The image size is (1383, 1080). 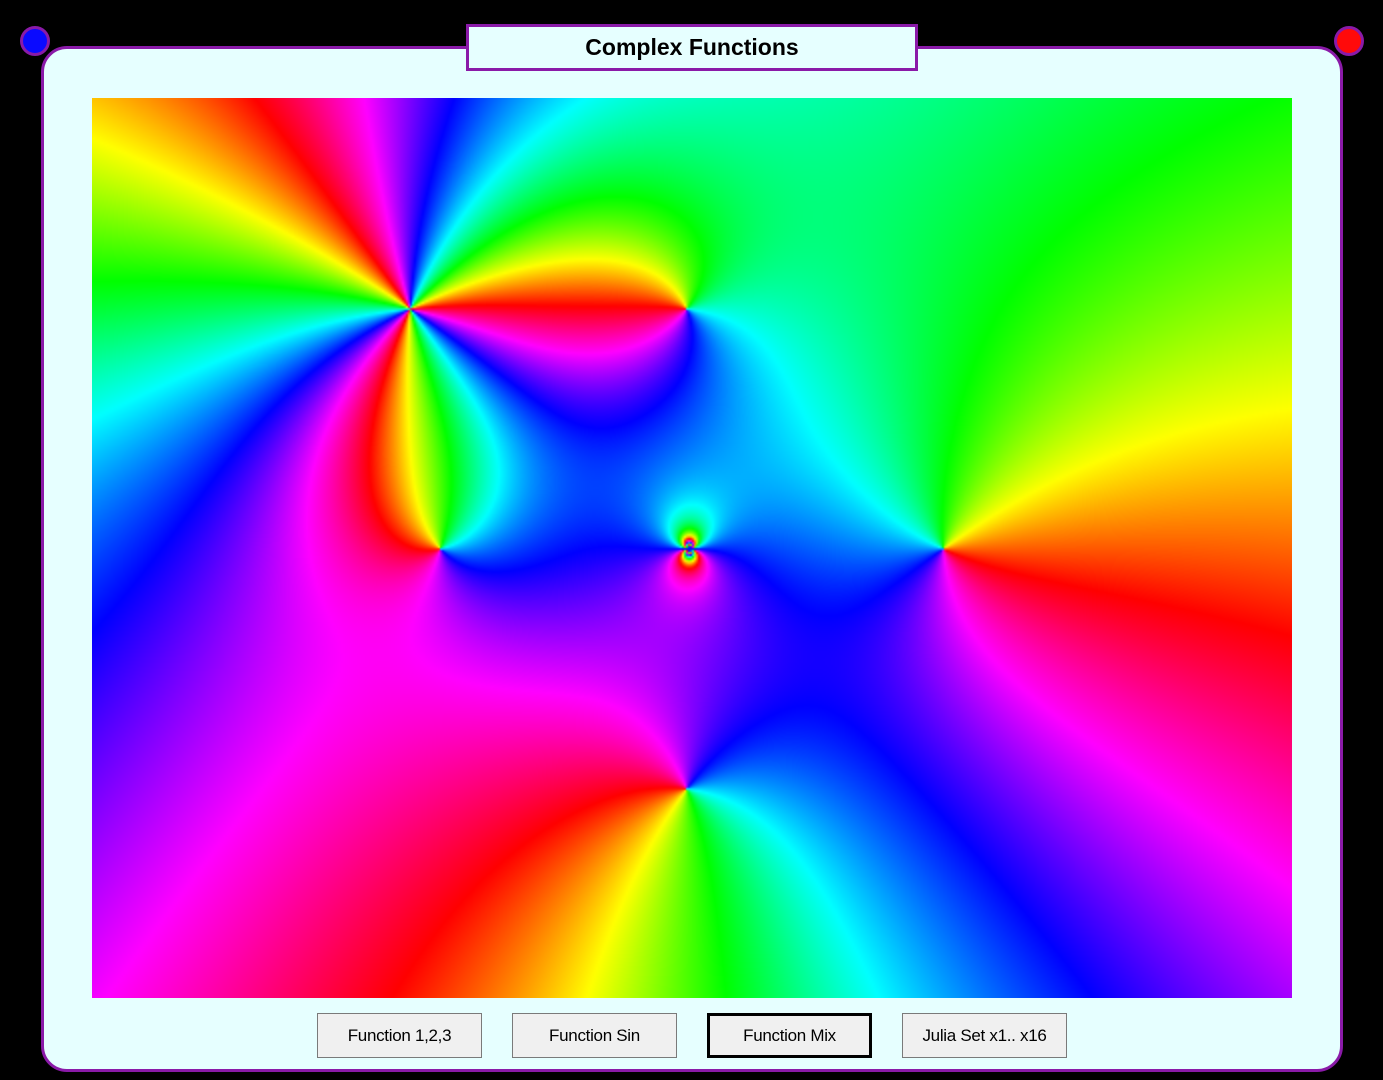 What do you see at coordinates (789, 1035) in the screenshot?
I see `function-mix-button: Function Mix` at bounding box center [789, 1035].